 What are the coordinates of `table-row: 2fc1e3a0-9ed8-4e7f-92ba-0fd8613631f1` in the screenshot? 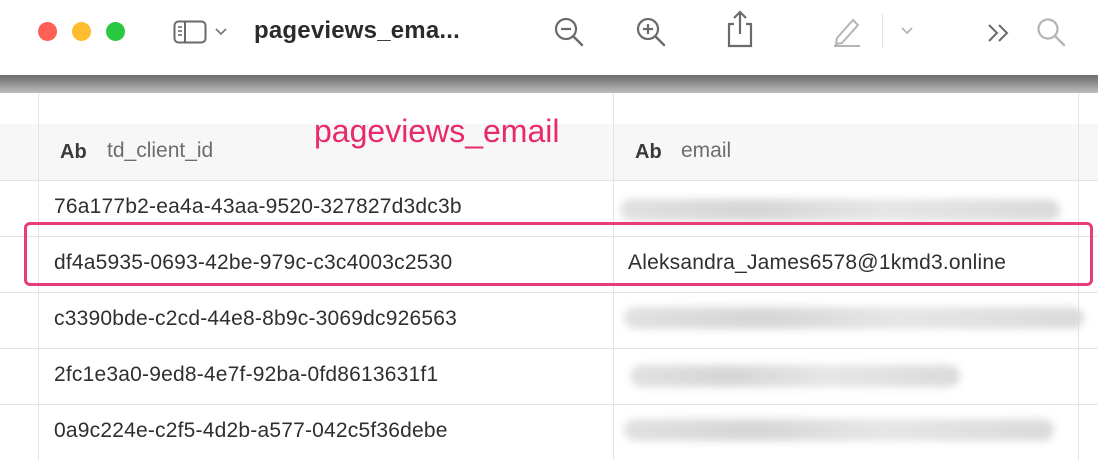 It's located at (549, 377).